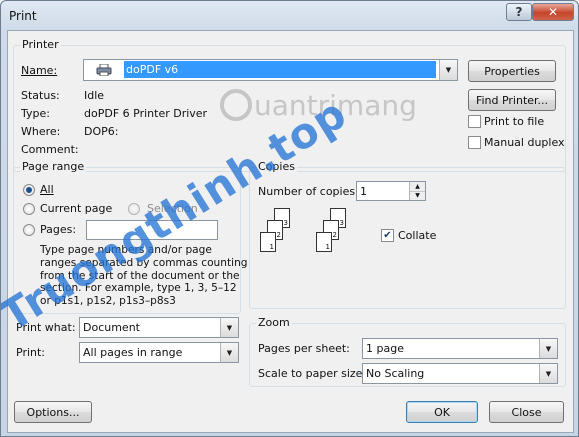  I want to click on spin-up-icon: ▲, so click(417, 187).